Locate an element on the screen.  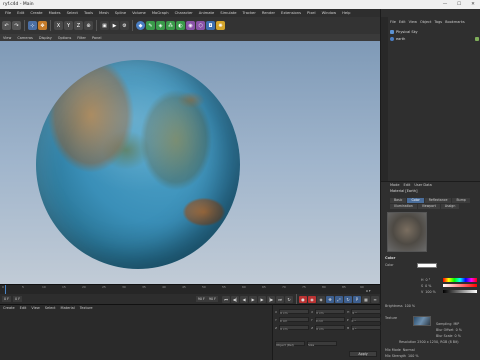
om-menu-object: Object is located at coordinates (425, 22).